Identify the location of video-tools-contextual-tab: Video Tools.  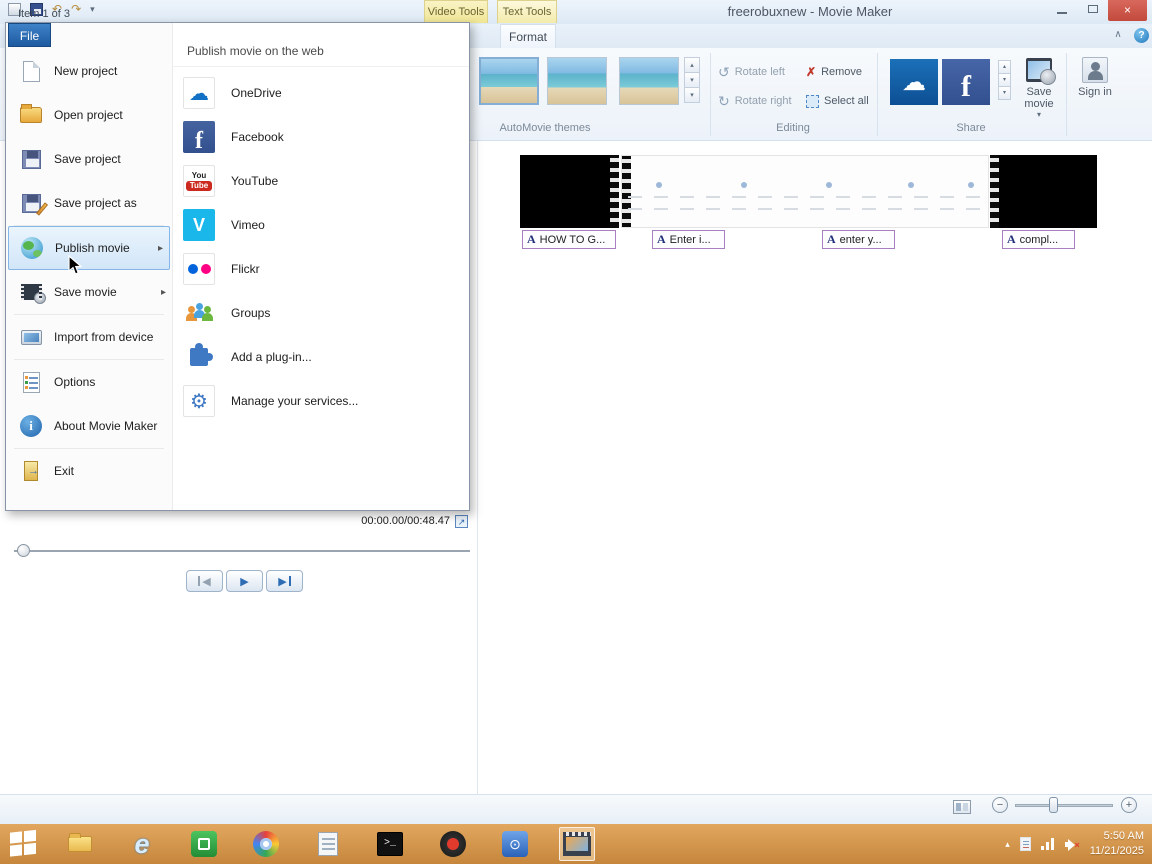
(456, 11).